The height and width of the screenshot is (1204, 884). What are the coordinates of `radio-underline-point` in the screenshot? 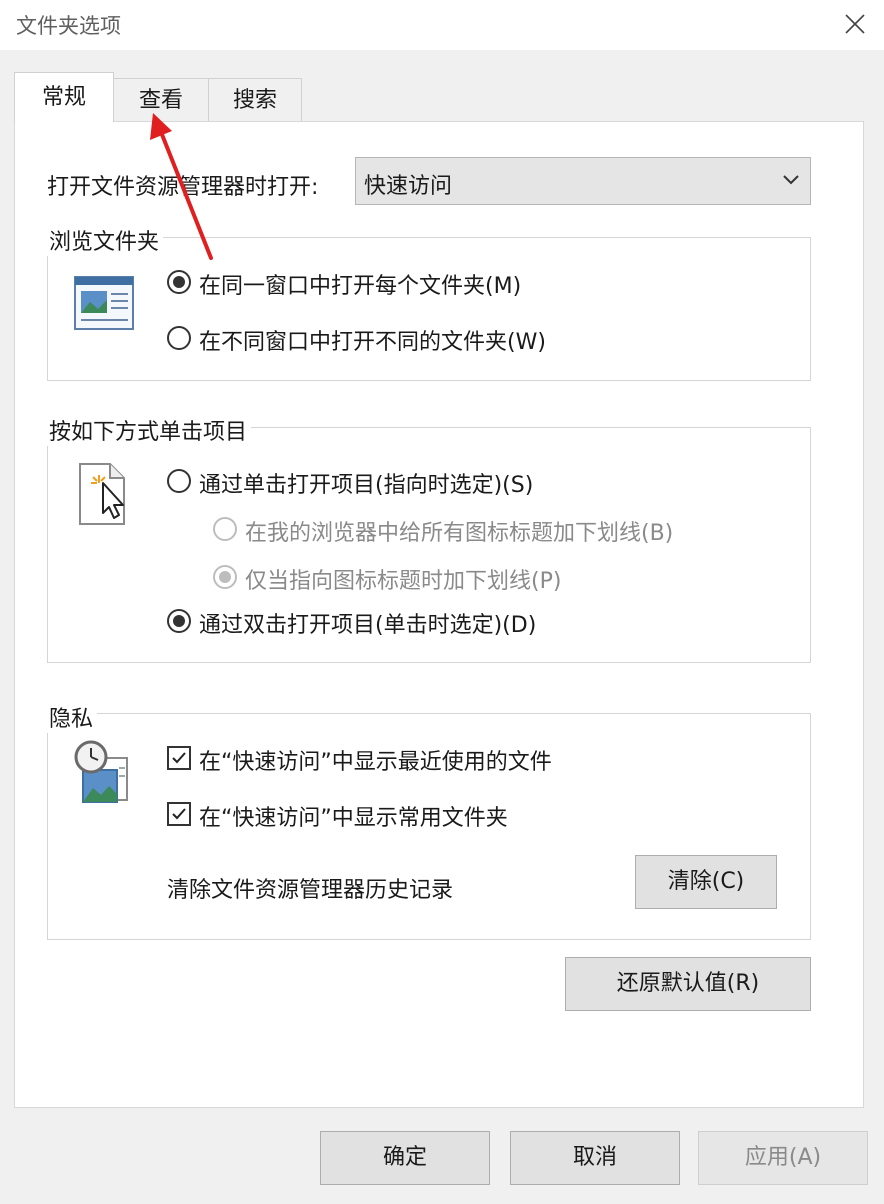 It's located at (225, 577).